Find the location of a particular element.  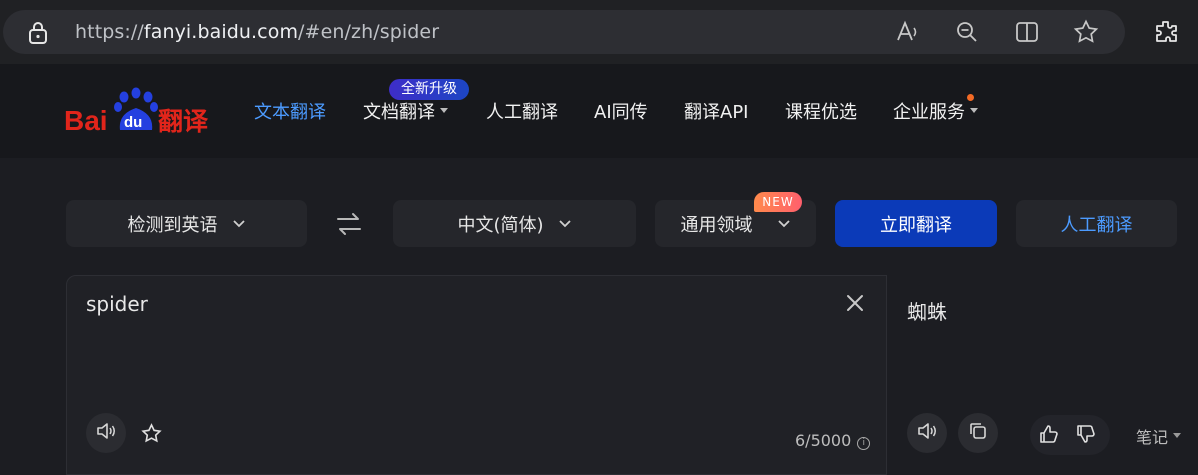

source-text-input: spider is located at coordinates (117, 304).